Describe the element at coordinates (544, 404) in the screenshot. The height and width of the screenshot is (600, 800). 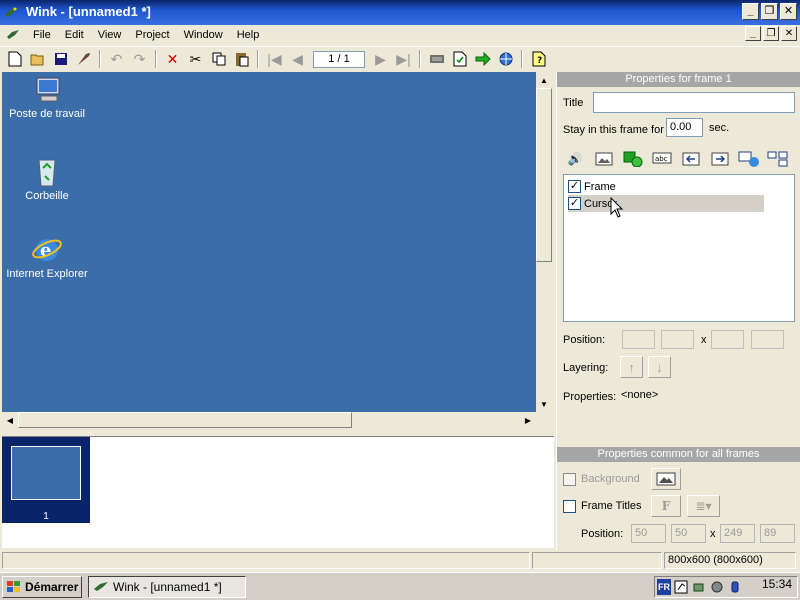
I see `scroll-down-icon: ▼` at that location.